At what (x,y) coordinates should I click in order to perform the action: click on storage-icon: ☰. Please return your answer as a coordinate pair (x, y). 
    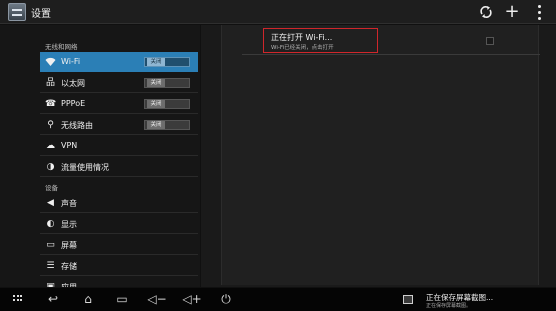
    Looking at the image, I should click on (50, 266).